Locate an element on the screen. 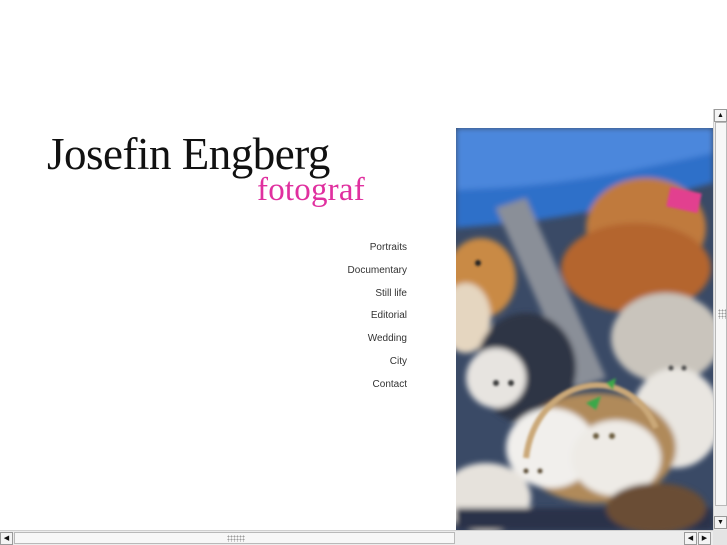 This screenshot has height=545, width=727. arrow-up-icon: ▲ is located at coordinates (720, 115).